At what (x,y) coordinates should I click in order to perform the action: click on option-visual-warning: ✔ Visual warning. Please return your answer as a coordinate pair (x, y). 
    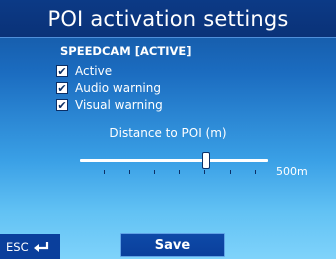
    Looking at the image, I should click on (109, 105).